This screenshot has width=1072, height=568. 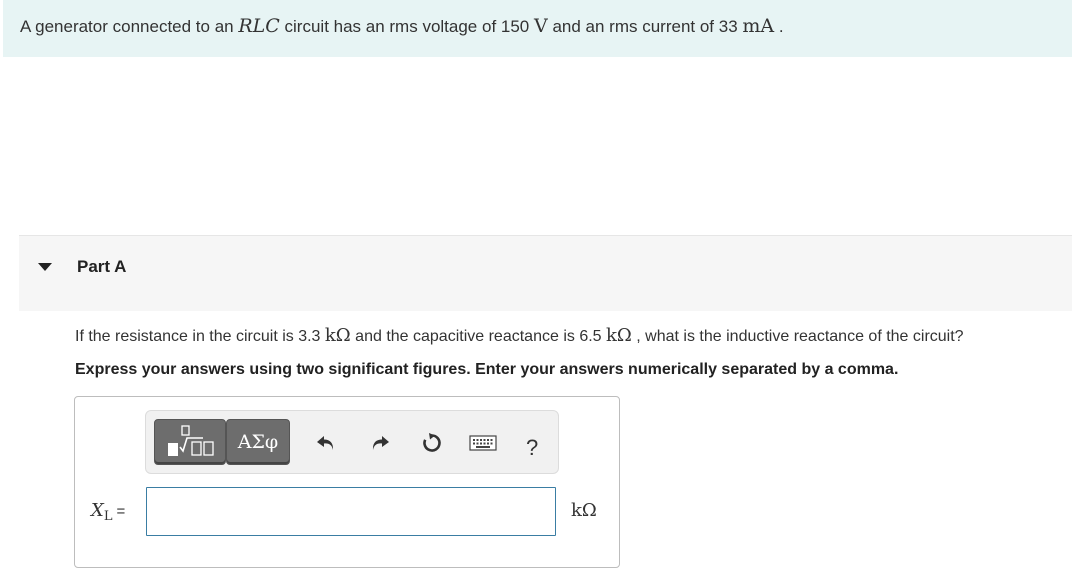 What do you see at coordinates (478, 336) in the screenshot?
I see `question-text-part: and the capacitive reactance is 6.5` at bounding box center [478, 336].